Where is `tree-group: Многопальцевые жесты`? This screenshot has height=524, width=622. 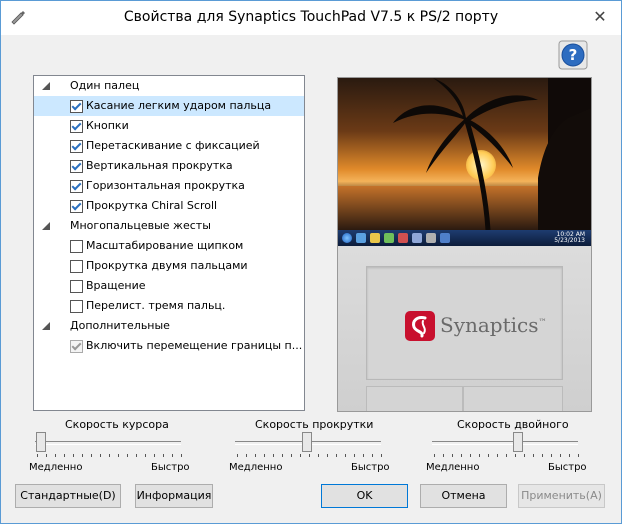
tree-group: Многопальцевые жесты is located at coordinates (169, 226).